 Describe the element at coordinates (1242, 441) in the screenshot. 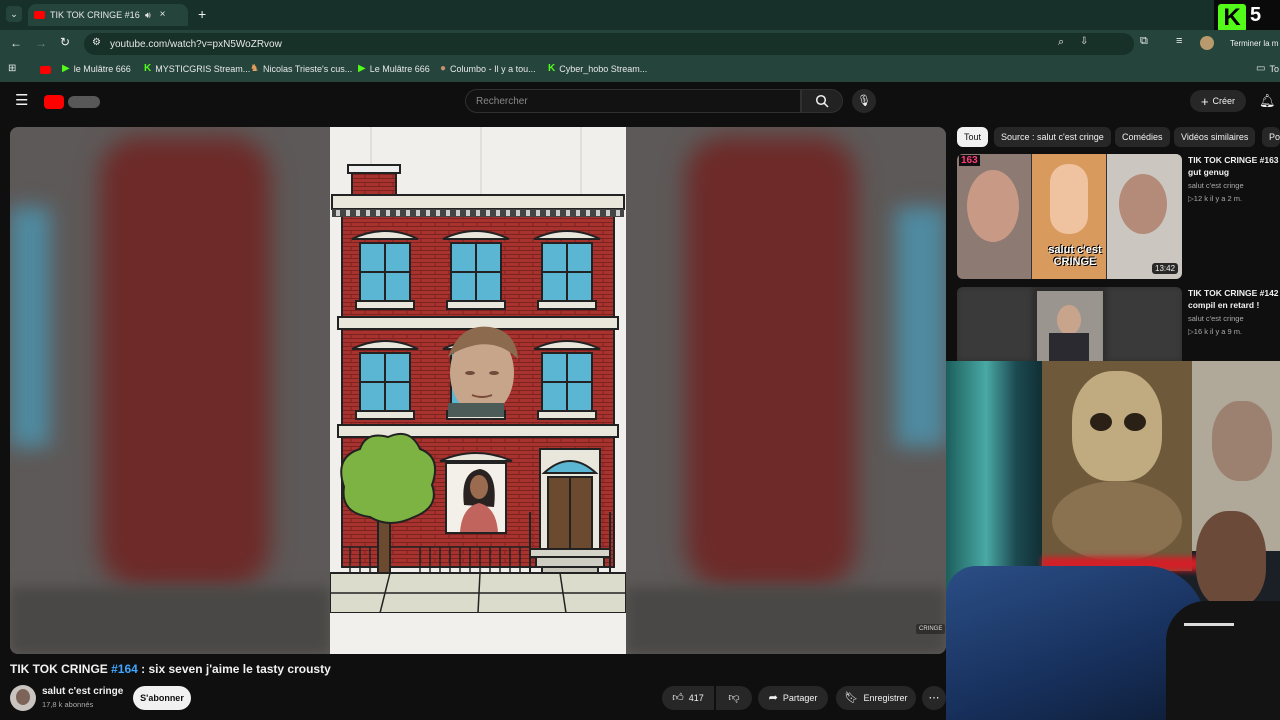

I see `poster-face` at that location.